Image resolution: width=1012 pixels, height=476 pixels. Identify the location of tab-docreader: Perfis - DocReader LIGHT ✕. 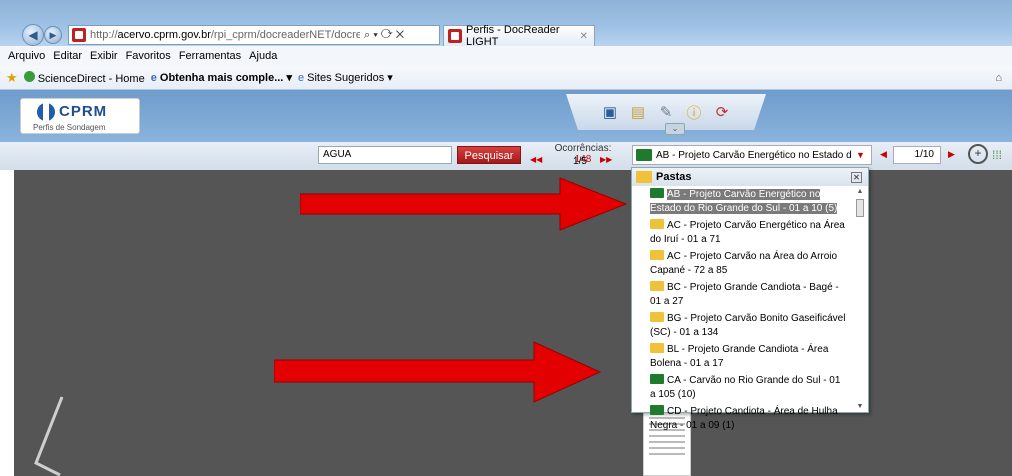
(519, 36).